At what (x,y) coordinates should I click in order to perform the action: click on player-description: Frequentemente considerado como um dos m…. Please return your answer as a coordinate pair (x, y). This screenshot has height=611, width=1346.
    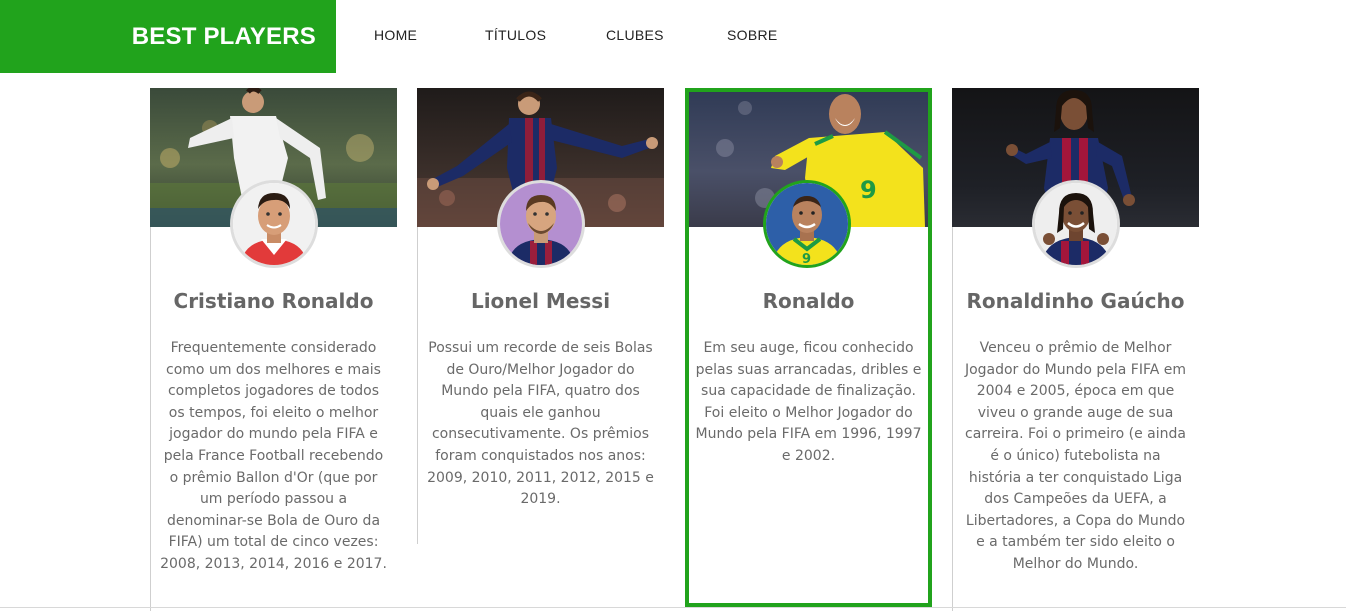
    Looking at the image, I should click on (273, 456).